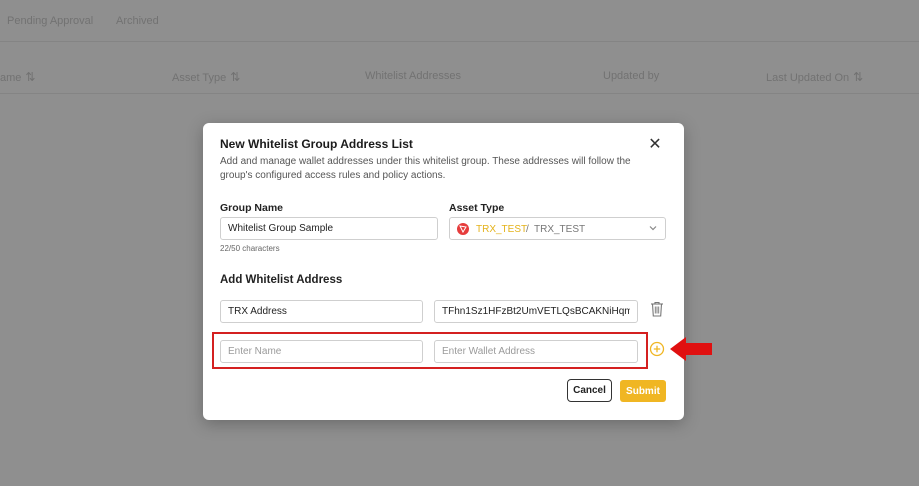 Image resolution: width=919 pixels, height=486 pixels. I want to click on group-name-label: Group Name, so click(252, 208).